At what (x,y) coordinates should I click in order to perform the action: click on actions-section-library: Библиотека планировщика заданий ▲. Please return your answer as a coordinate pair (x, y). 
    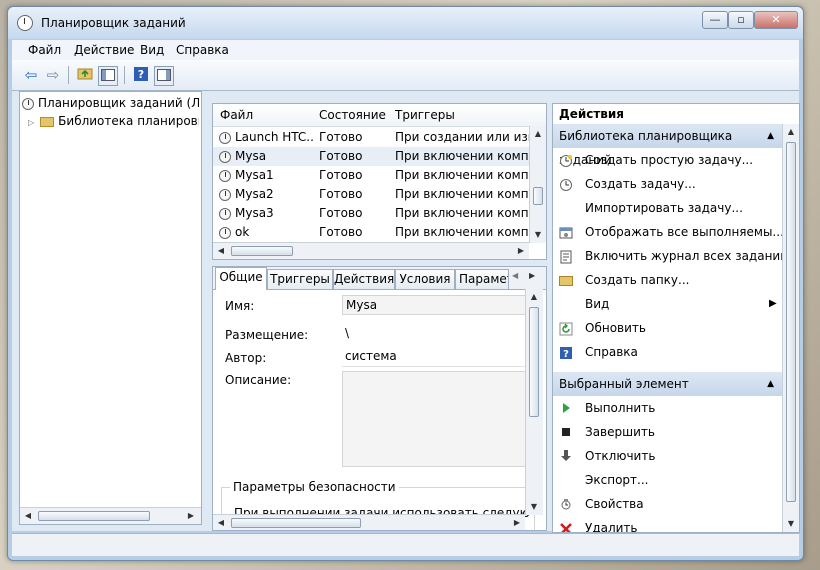
    Looking at the image, I should click on (667, 145).